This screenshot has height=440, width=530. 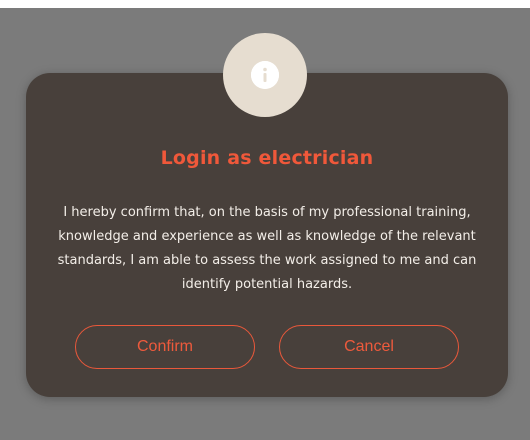 I want to click on info-badge, so click(x=265, y=75).